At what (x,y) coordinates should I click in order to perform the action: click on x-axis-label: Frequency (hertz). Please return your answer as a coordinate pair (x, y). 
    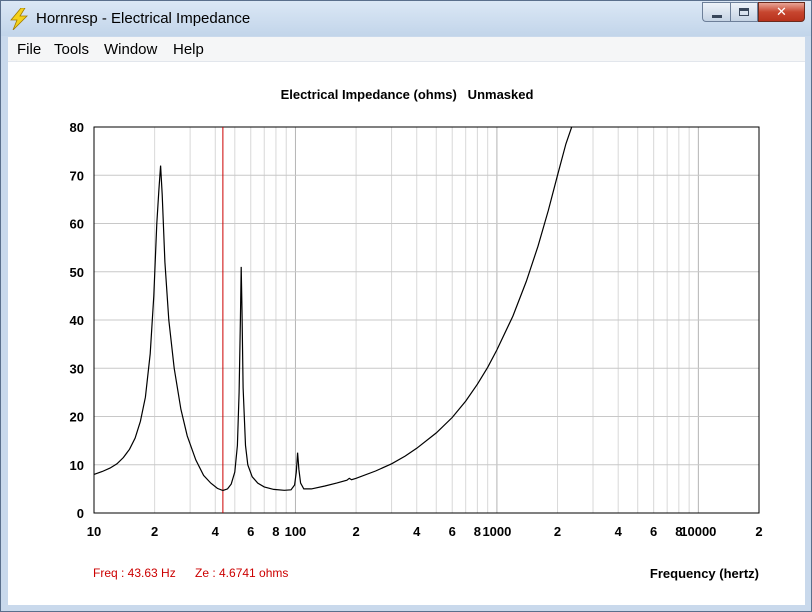
    Looking at the image, I should click on (704, 573).